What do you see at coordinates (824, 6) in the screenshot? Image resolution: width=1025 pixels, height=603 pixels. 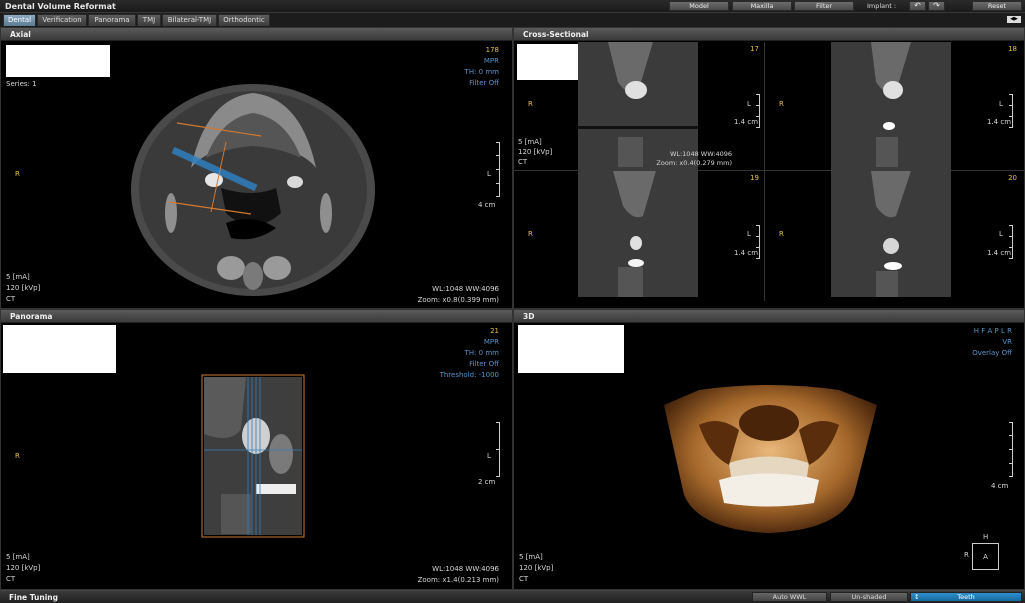 I see `filter-button: Filter` at bounding box center [824, 6].